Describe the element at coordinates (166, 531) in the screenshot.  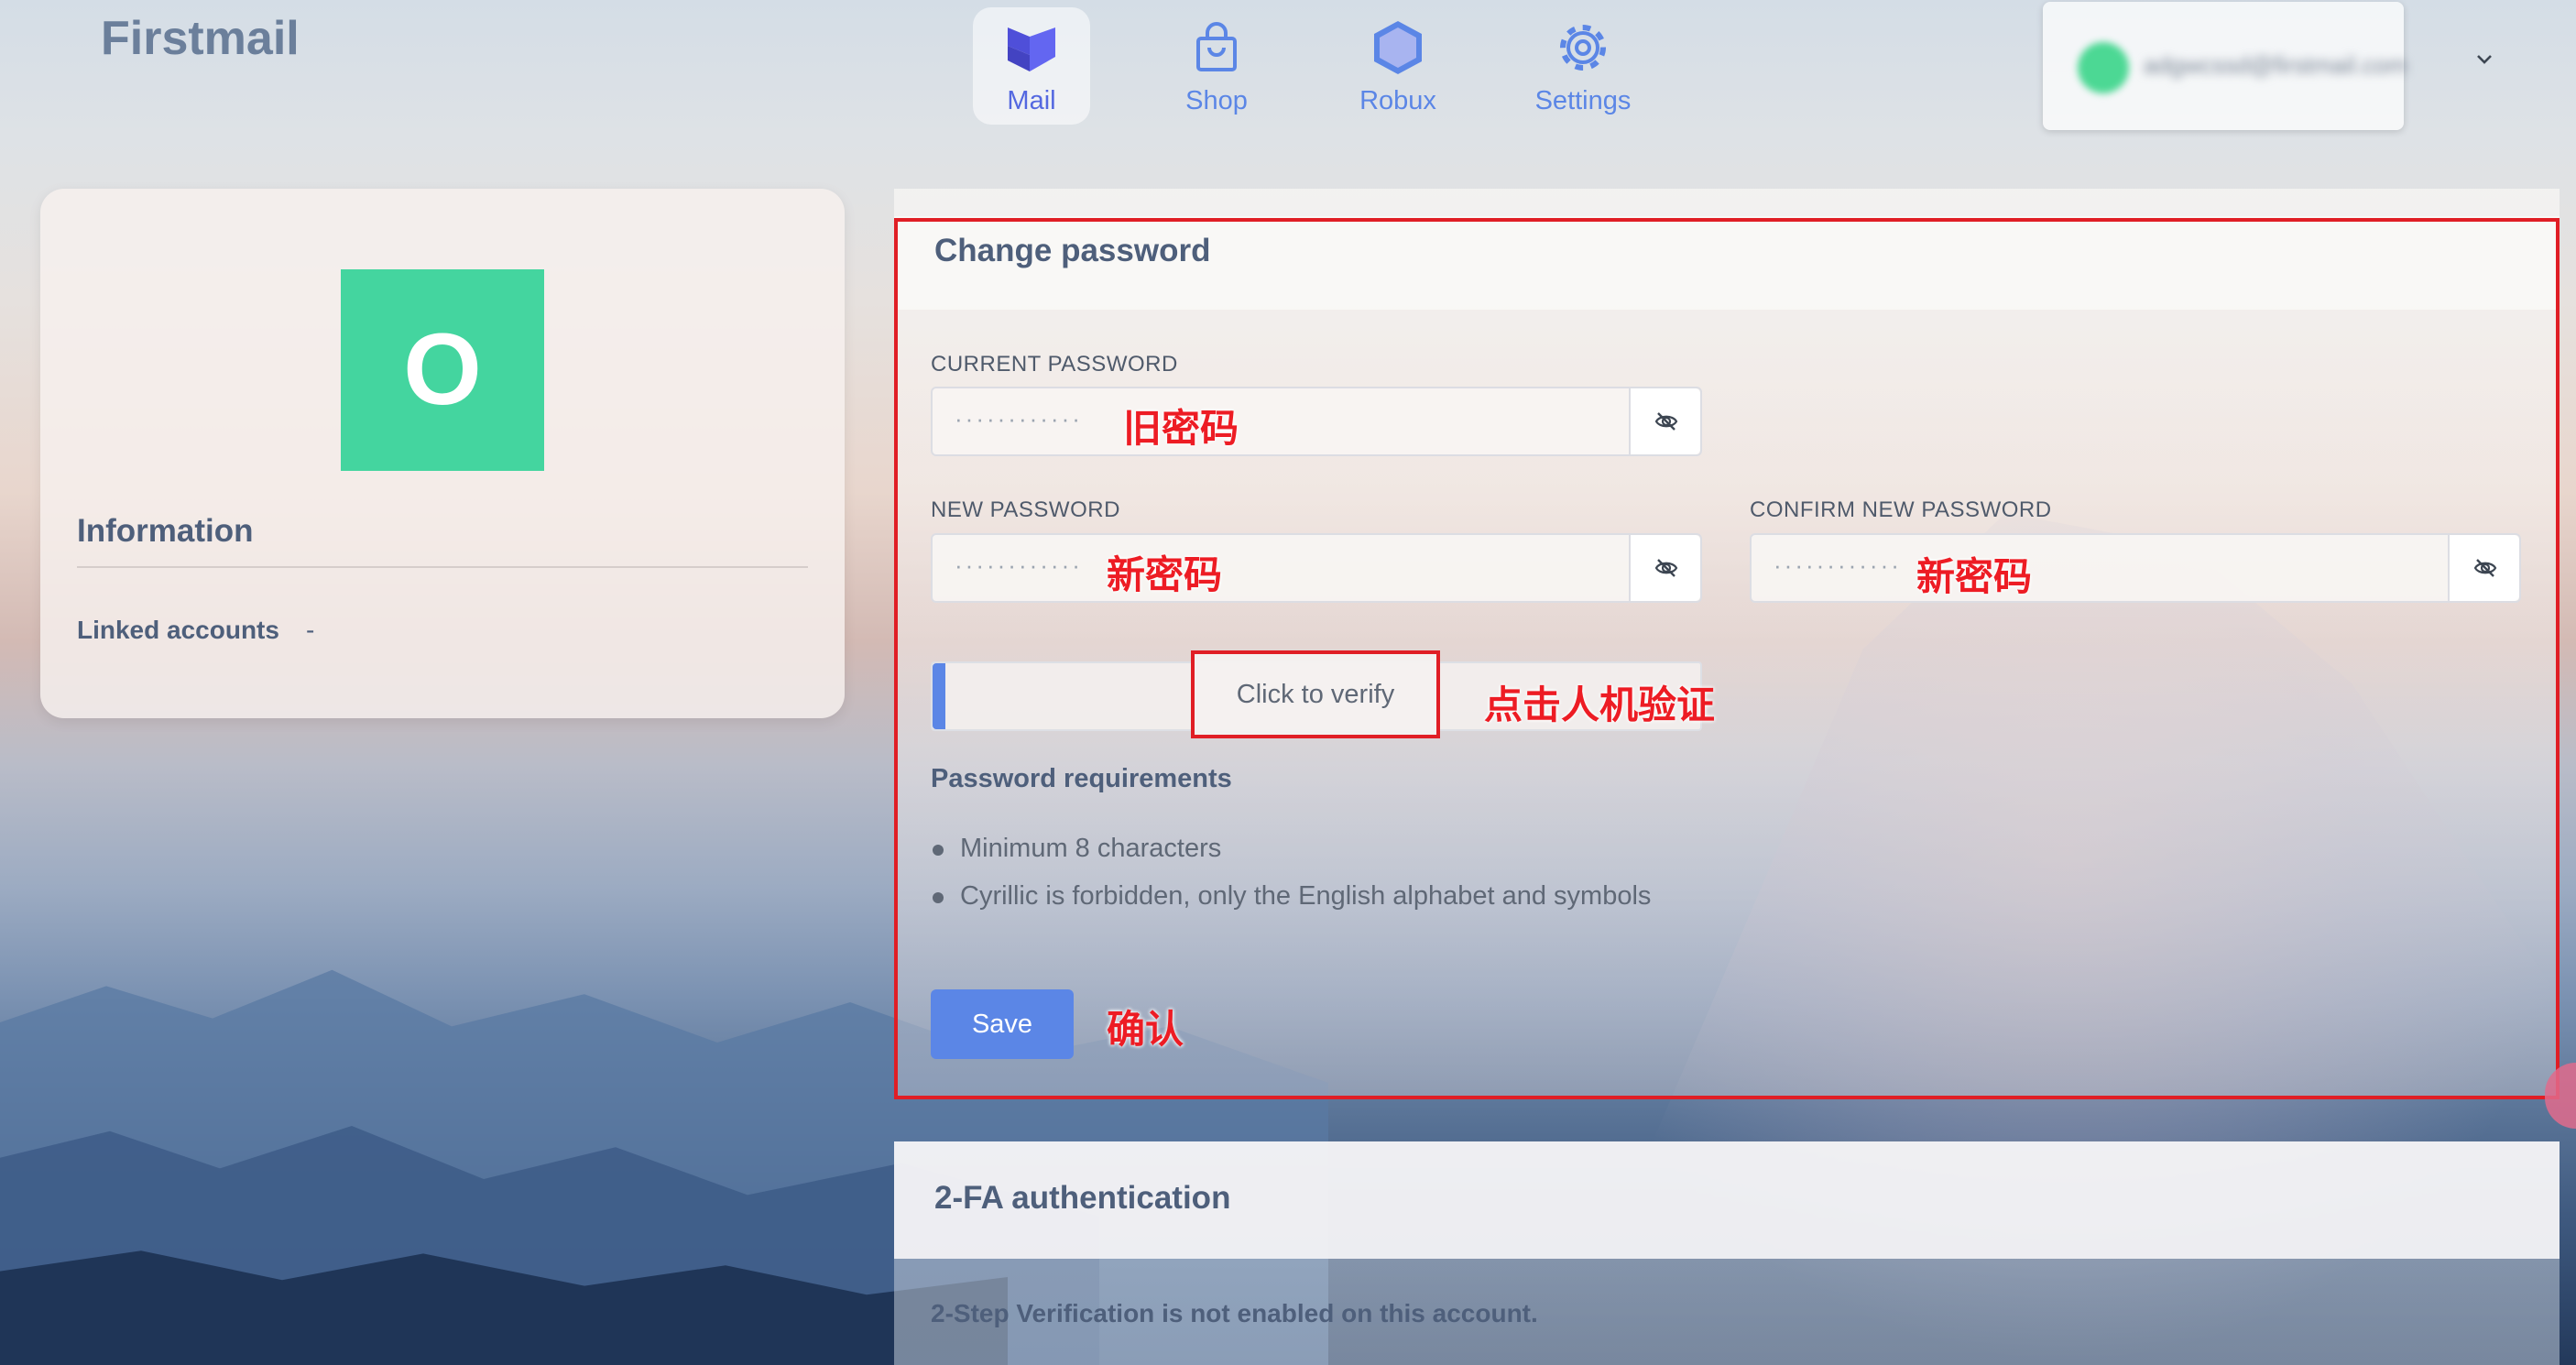
I see `information-heading: Information` at that location.